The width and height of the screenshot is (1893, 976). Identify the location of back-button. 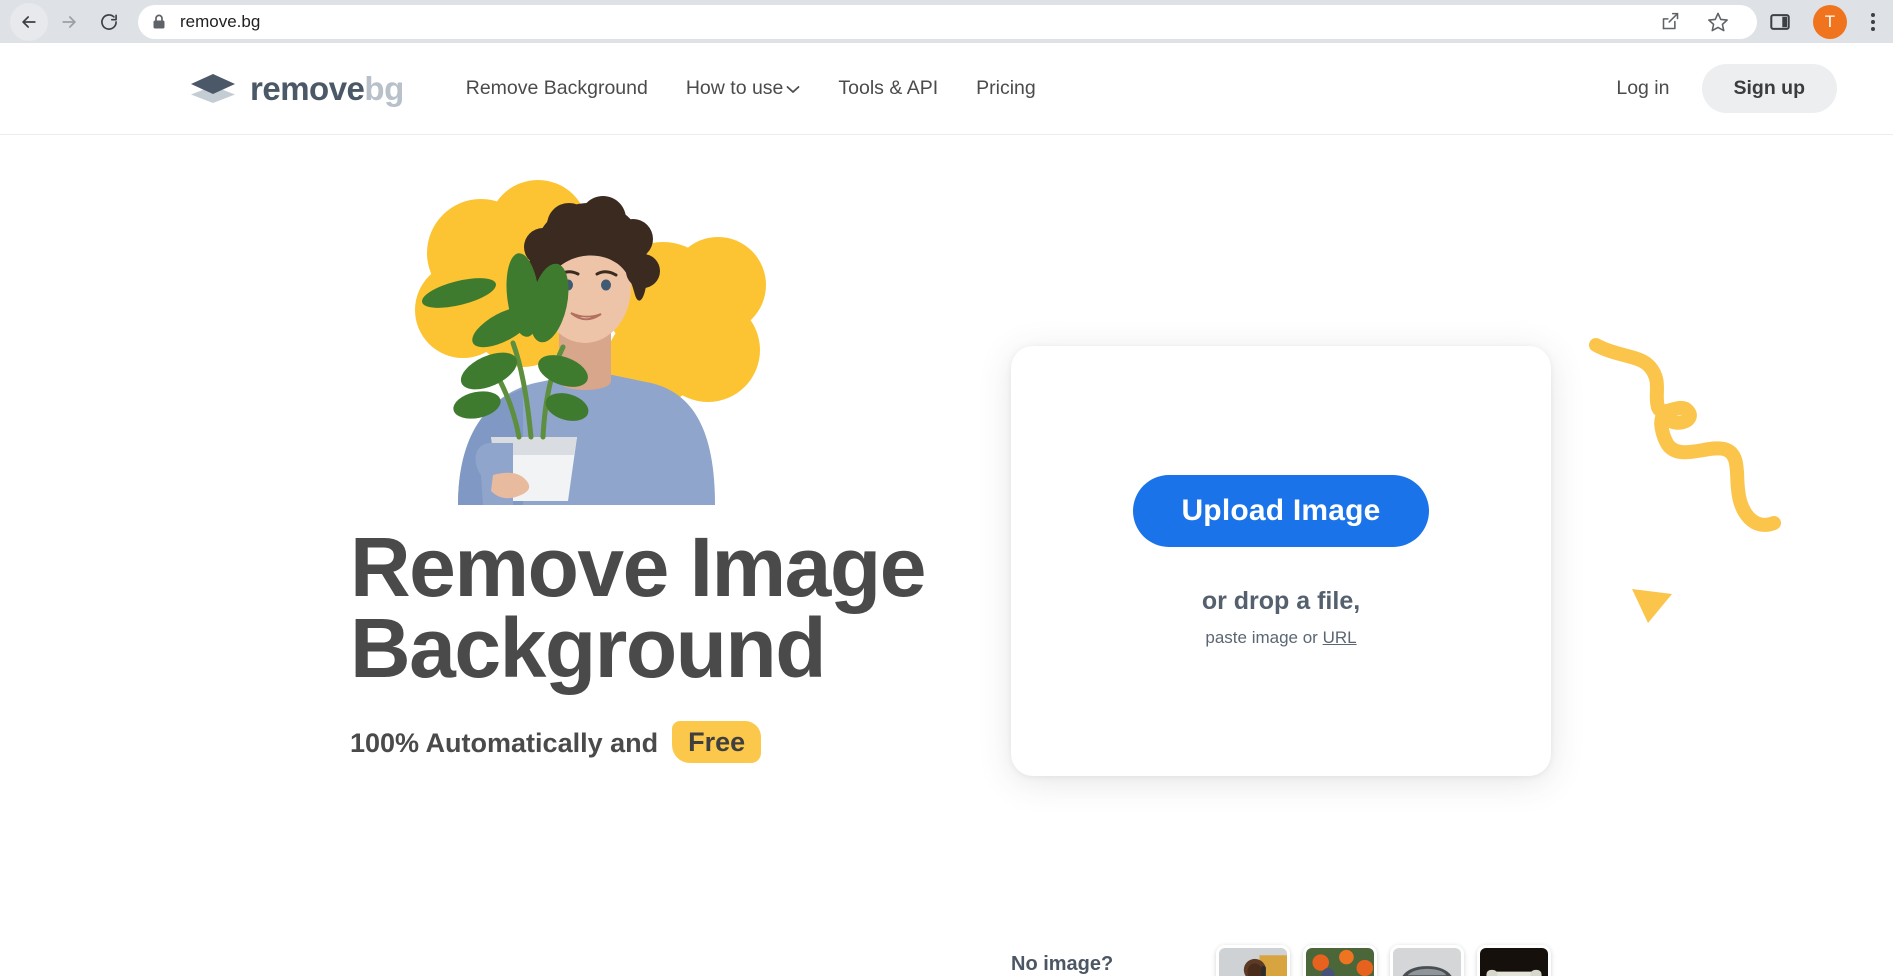
(29, 21).